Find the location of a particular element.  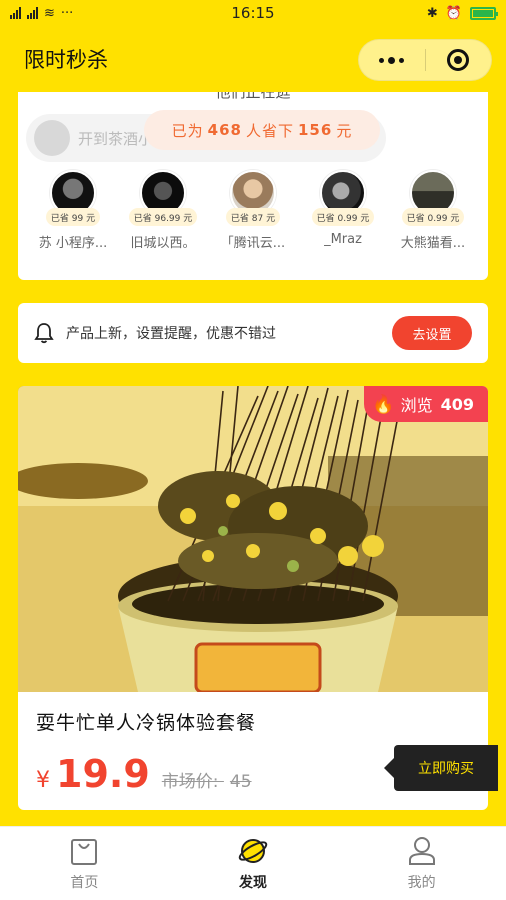

user-item: 已省 96.99 元 旧城以西。 is located at coordinates (163, 210).